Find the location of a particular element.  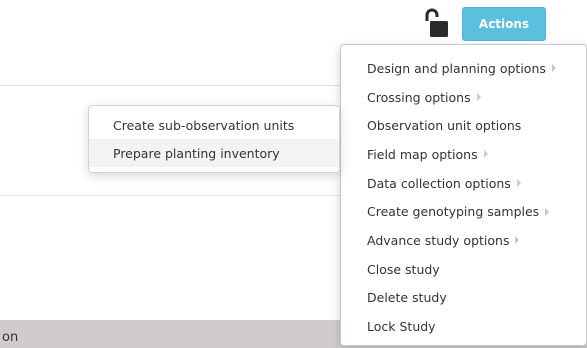

actions-button: Actions is located at coordinates (504, 24).